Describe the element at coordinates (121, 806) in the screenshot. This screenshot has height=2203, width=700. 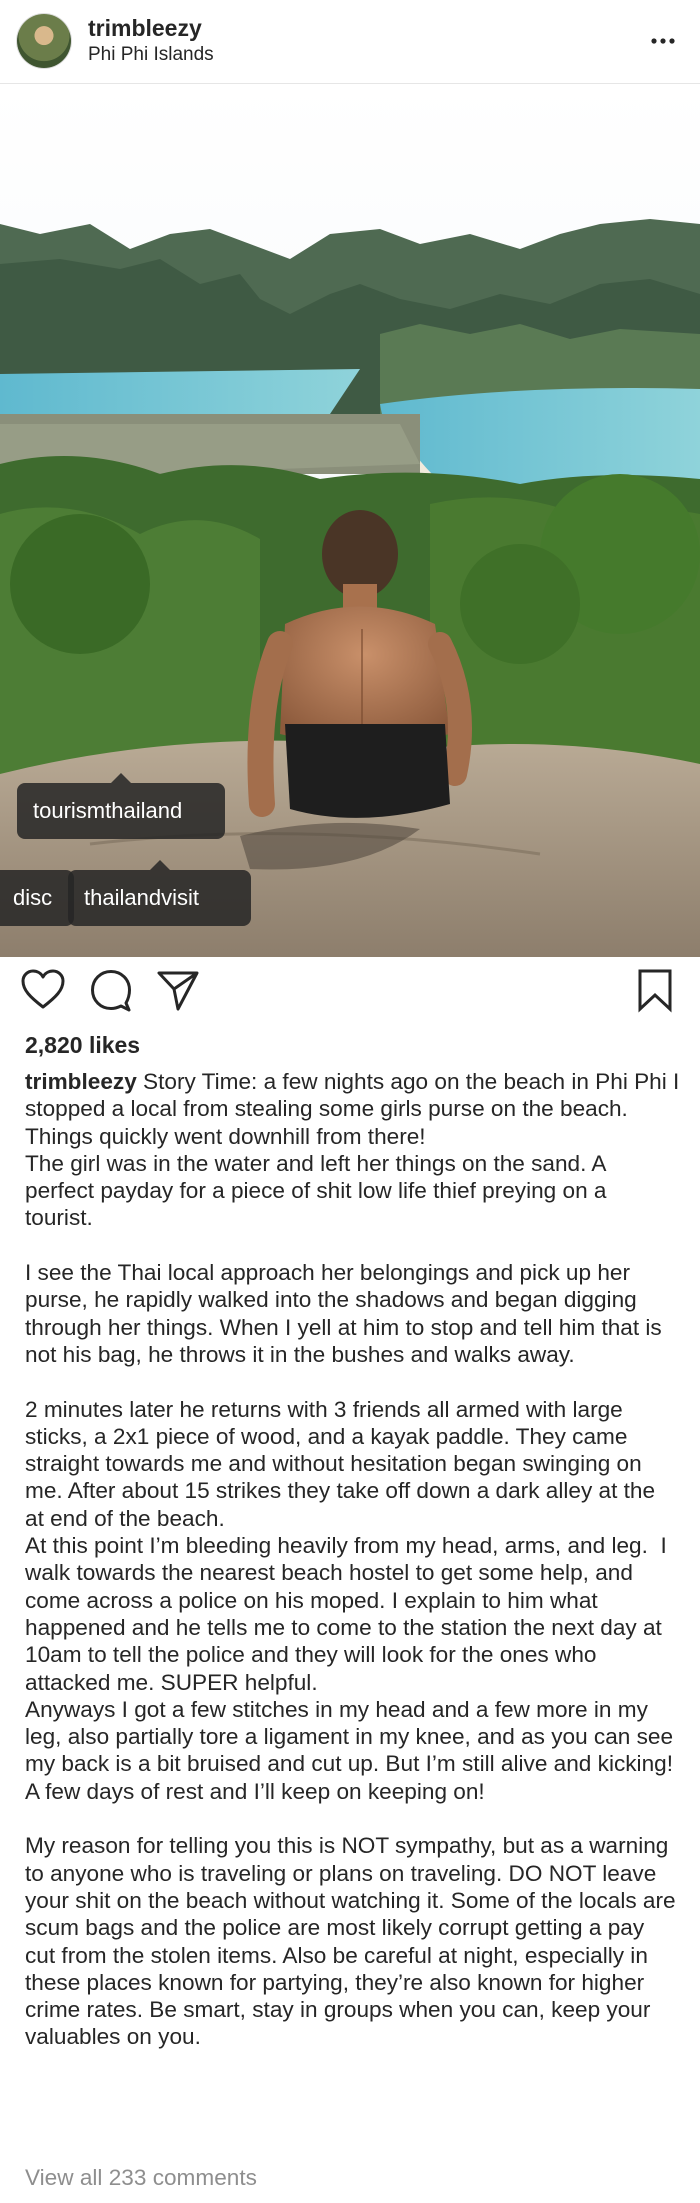
I see `photo-tag-tourismthailand: tourismthailand` at that location.